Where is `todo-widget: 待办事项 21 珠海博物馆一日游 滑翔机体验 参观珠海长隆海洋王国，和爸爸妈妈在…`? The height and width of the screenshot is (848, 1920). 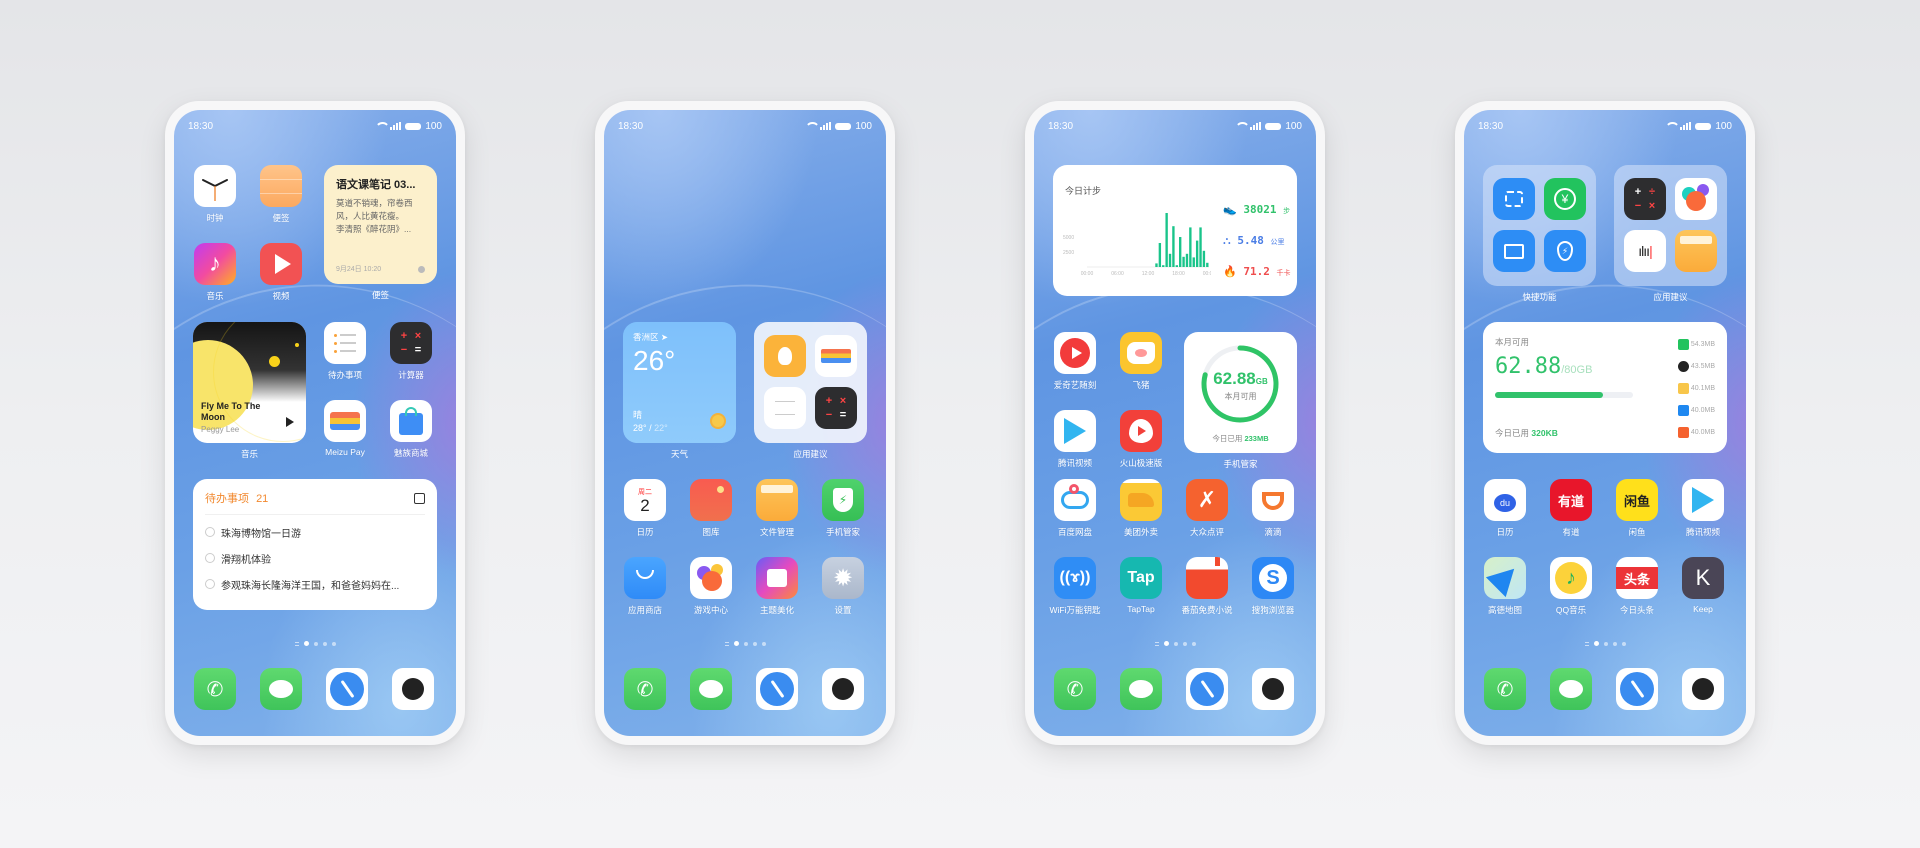 todo-widget: 待办事项 21 珠海博物馆一日游 滑翔机体验 参观珠海长隆海洋王国，和爸爸妈妈在… is located at coordinates (315, 544).